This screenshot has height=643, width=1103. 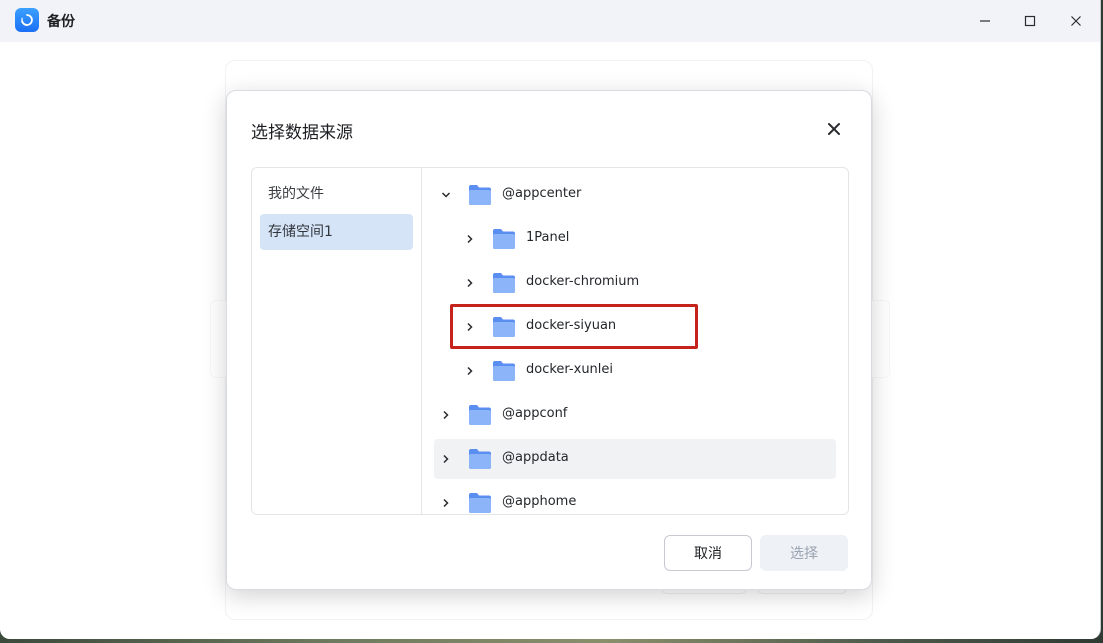 I want to click on minimize-icon, so click(x=985, y=21).